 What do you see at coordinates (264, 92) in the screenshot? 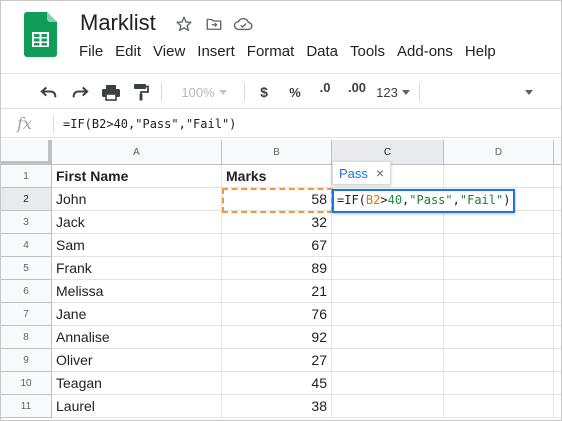
I see `currency-format-button: $` at bounding box center [264, 92].